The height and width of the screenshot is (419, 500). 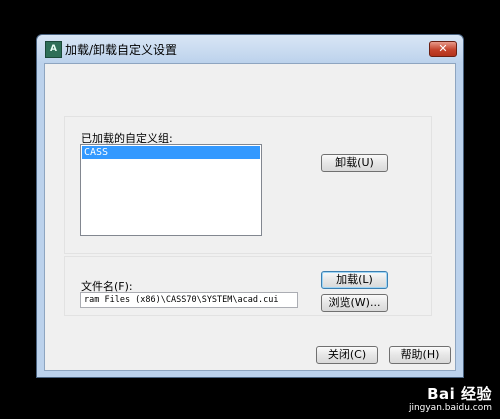 I want to click on help-button: 帮助(H), so click(x=420, y=355).